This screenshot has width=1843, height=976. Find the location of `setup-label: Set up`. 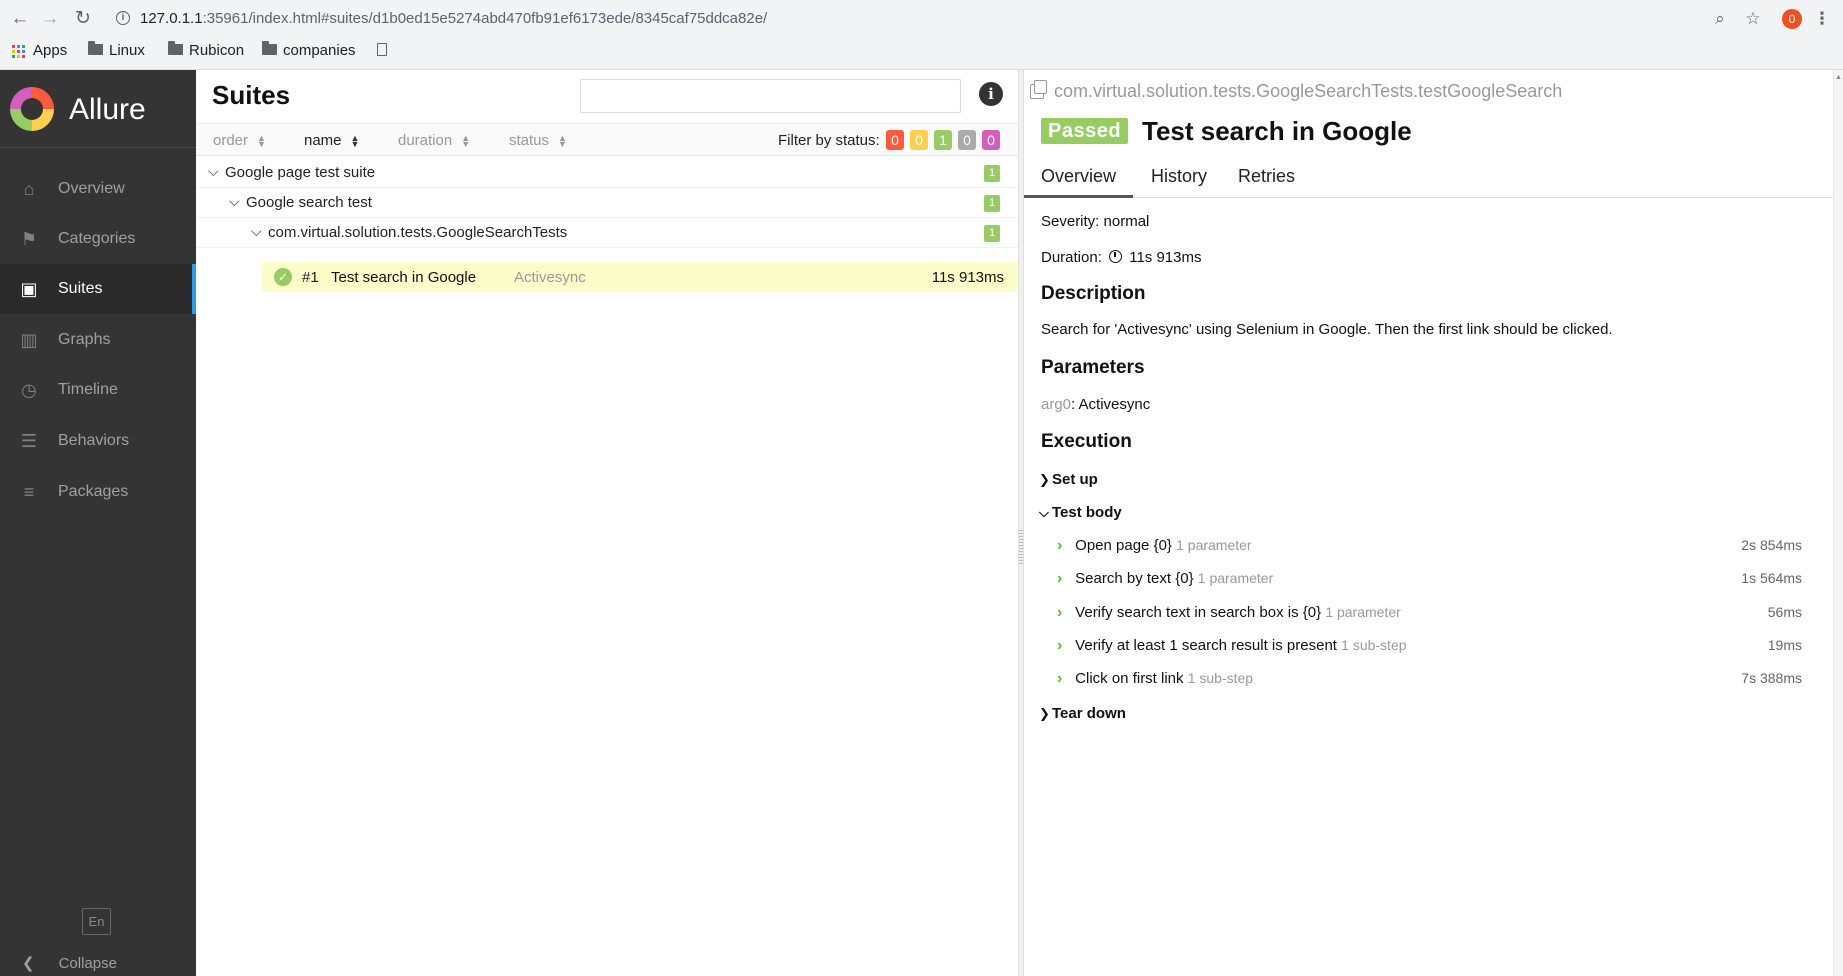

setup-label: Set up is located at coordinates (1075, 479).